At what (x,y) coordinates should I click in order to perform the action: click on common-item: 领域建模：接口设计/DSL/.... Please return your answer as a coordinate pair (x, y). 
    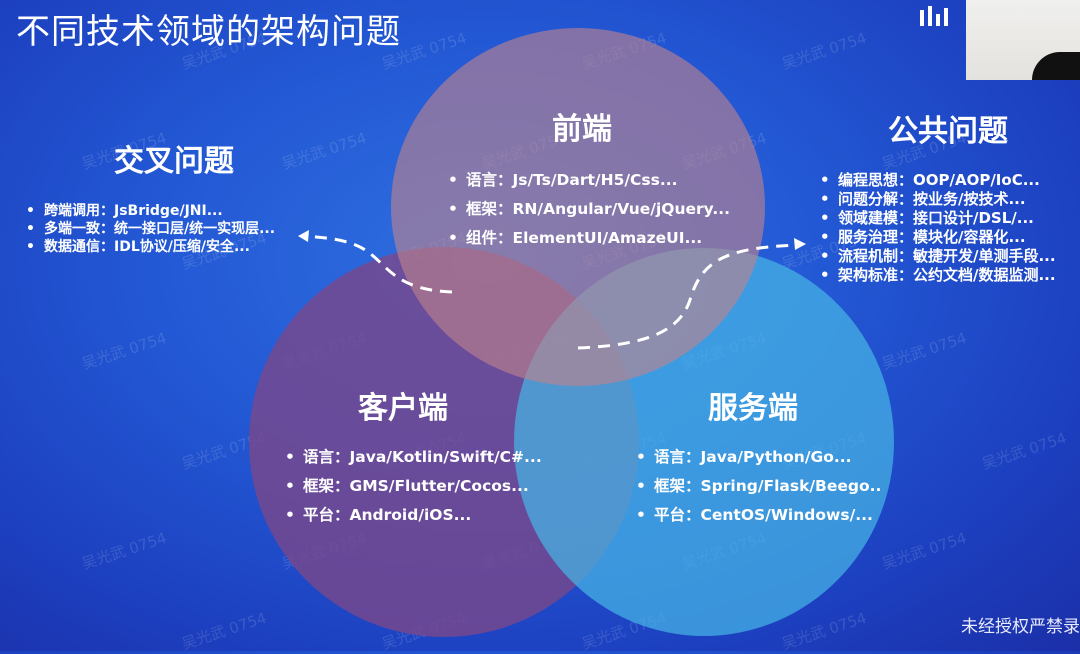
    Looking at the image, I should click on (937, 218).